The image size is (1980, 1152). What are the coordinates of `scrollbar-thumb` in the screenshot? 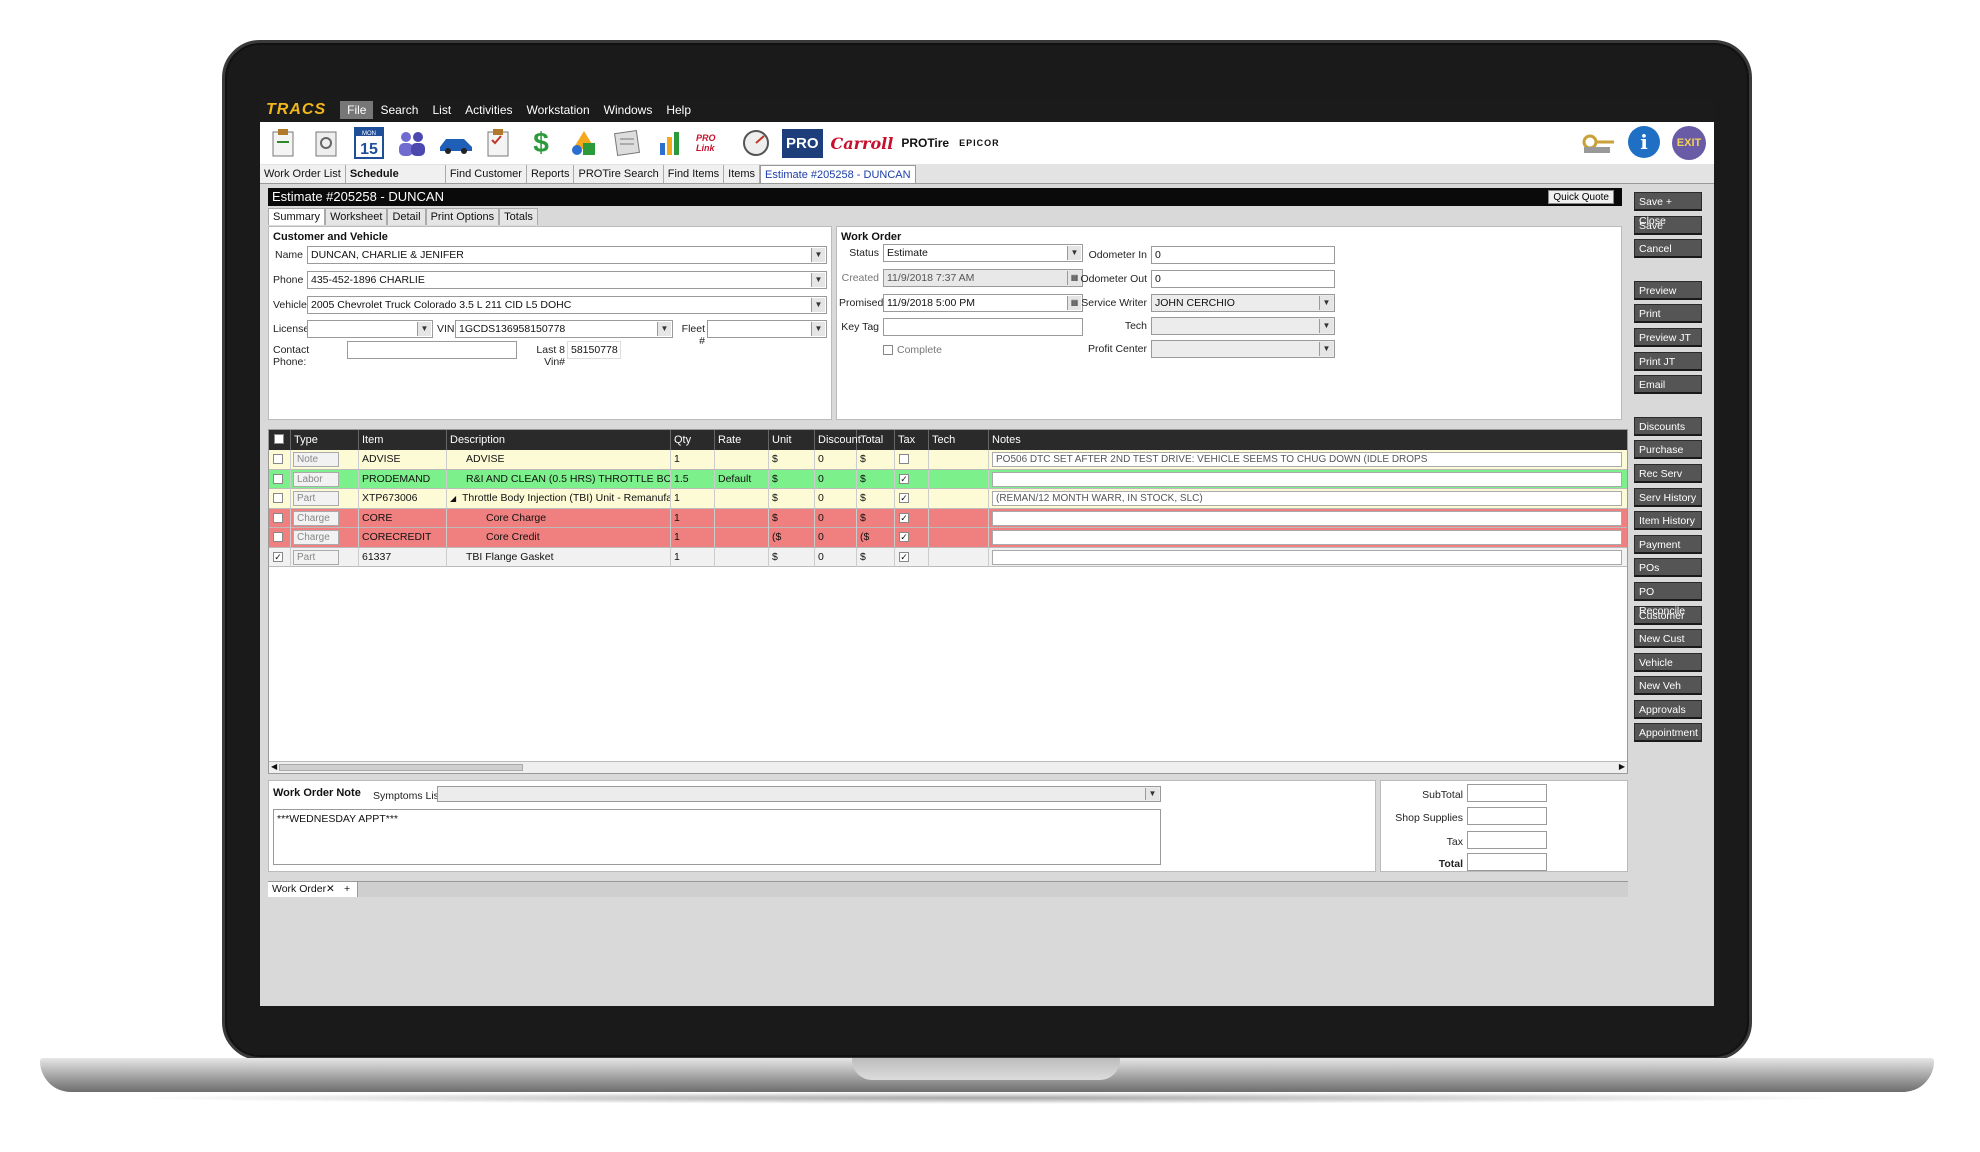 It's located at (401, 767).